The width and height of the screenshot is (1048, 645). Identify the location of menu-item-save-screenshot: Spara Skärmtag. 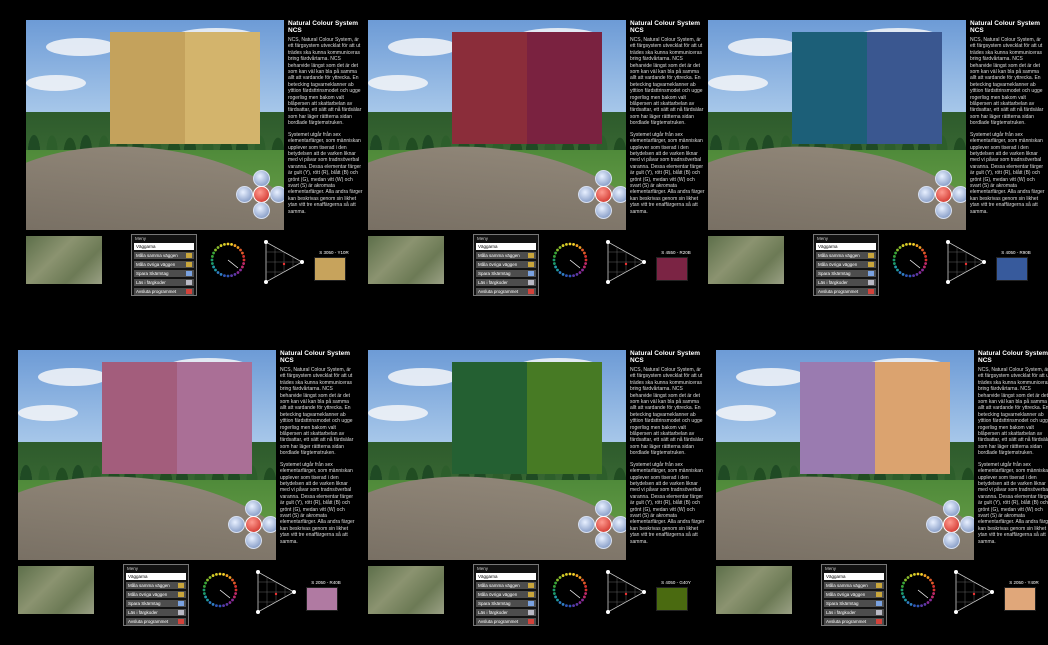
(854, 603).